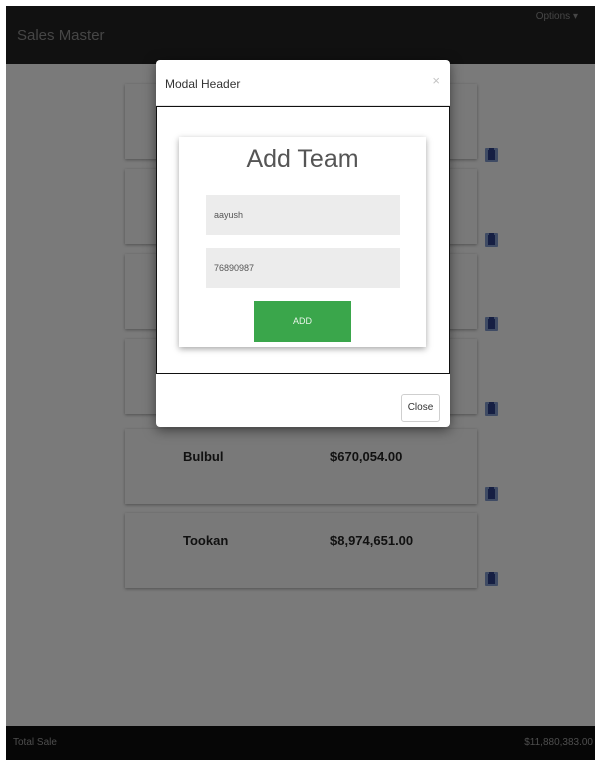 The height and width of the screenshot is (766, 595). What do you see at coordinates (303, 83) in the screenshot?
I see `modal-header: Modal Header ×` at bounding box center [303, 83].